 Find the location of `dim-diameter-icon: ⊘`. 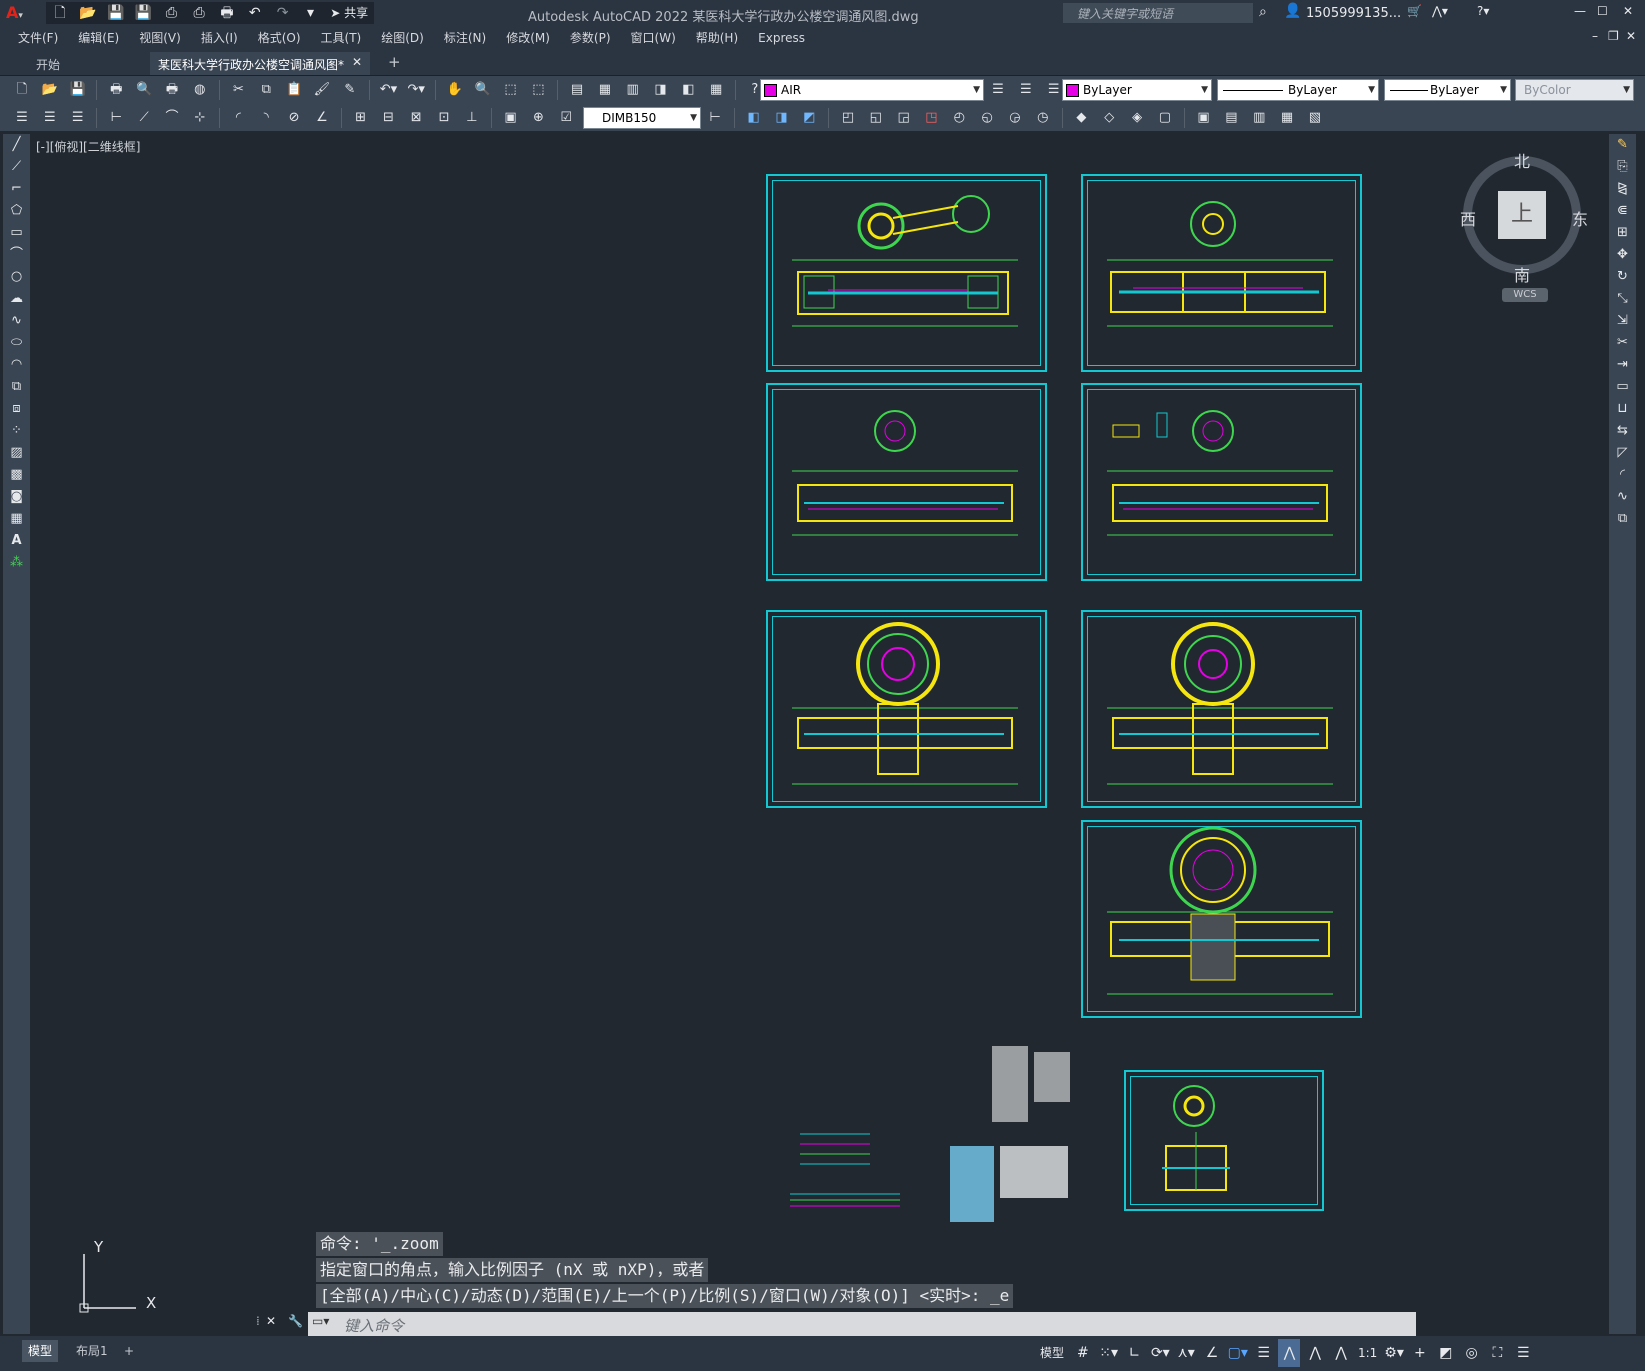

dim-diameter-icon: ⊘ is located at coordinates (294, 118).